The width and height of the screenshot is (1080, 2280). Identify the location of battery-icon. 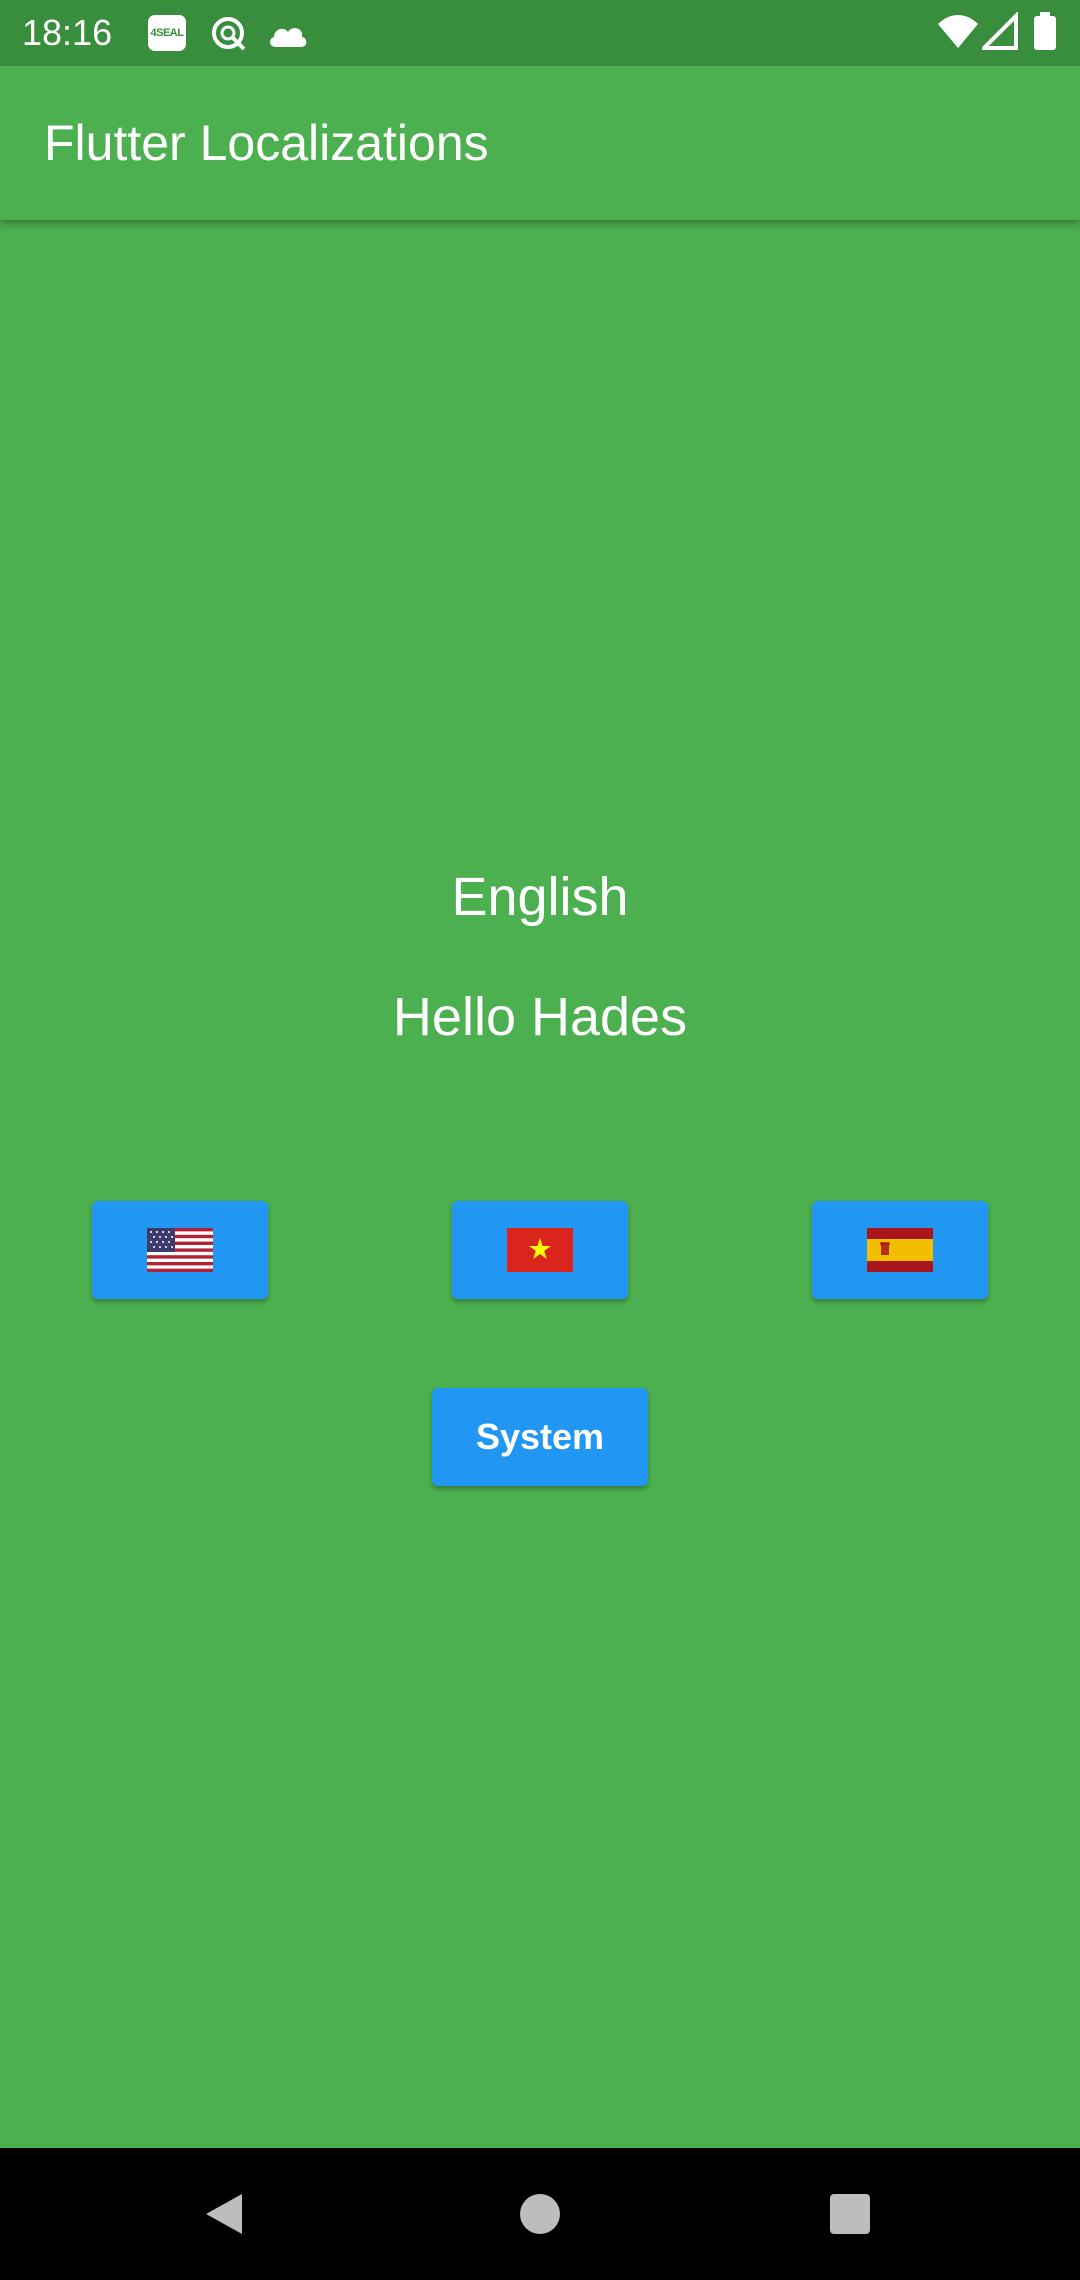
(1045, 31).